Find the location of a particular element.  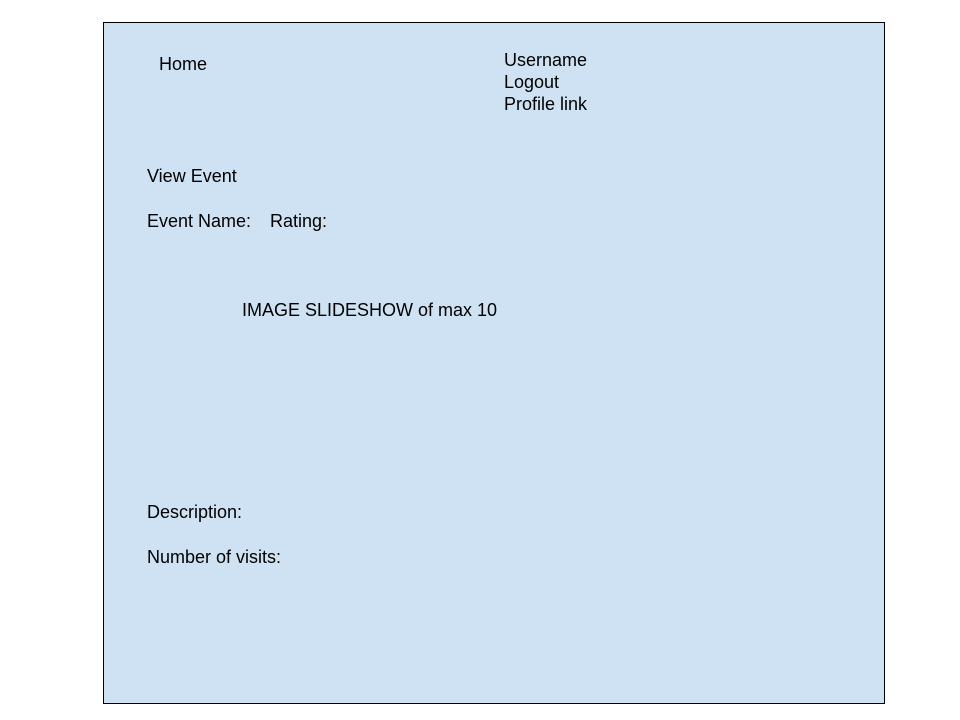

account-menu: Username Logout Profile link is located at coordinates (545, 82).